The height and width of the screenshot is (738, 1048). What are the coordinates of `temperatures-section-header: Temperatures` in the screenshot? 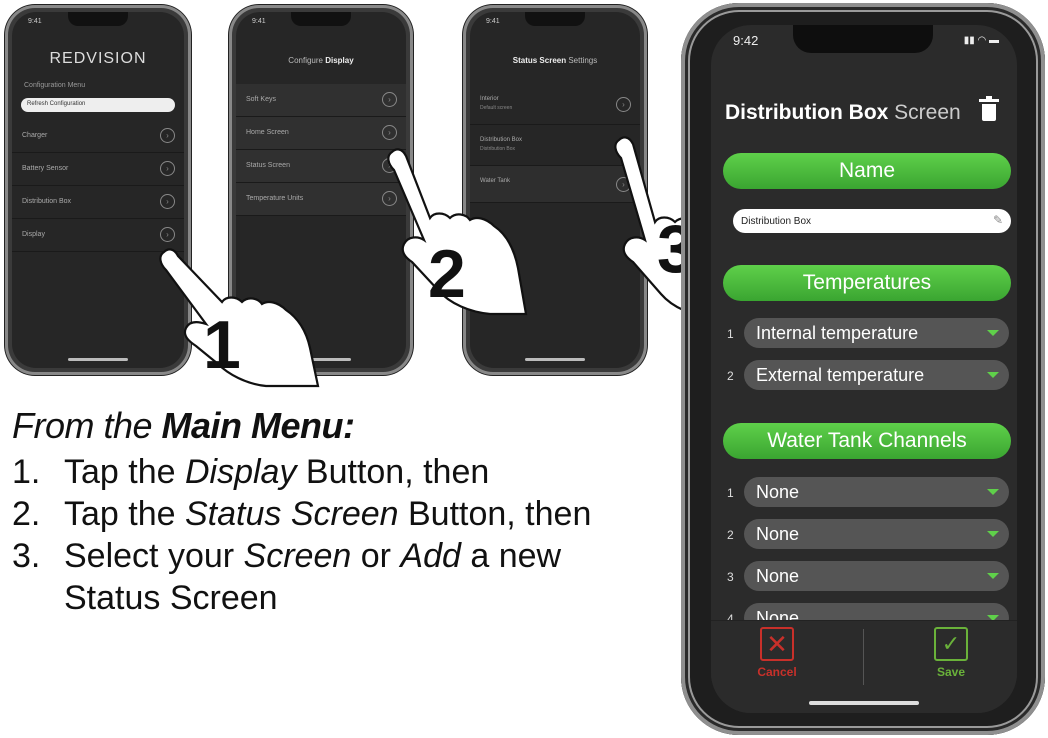 It's located at (867, 283).